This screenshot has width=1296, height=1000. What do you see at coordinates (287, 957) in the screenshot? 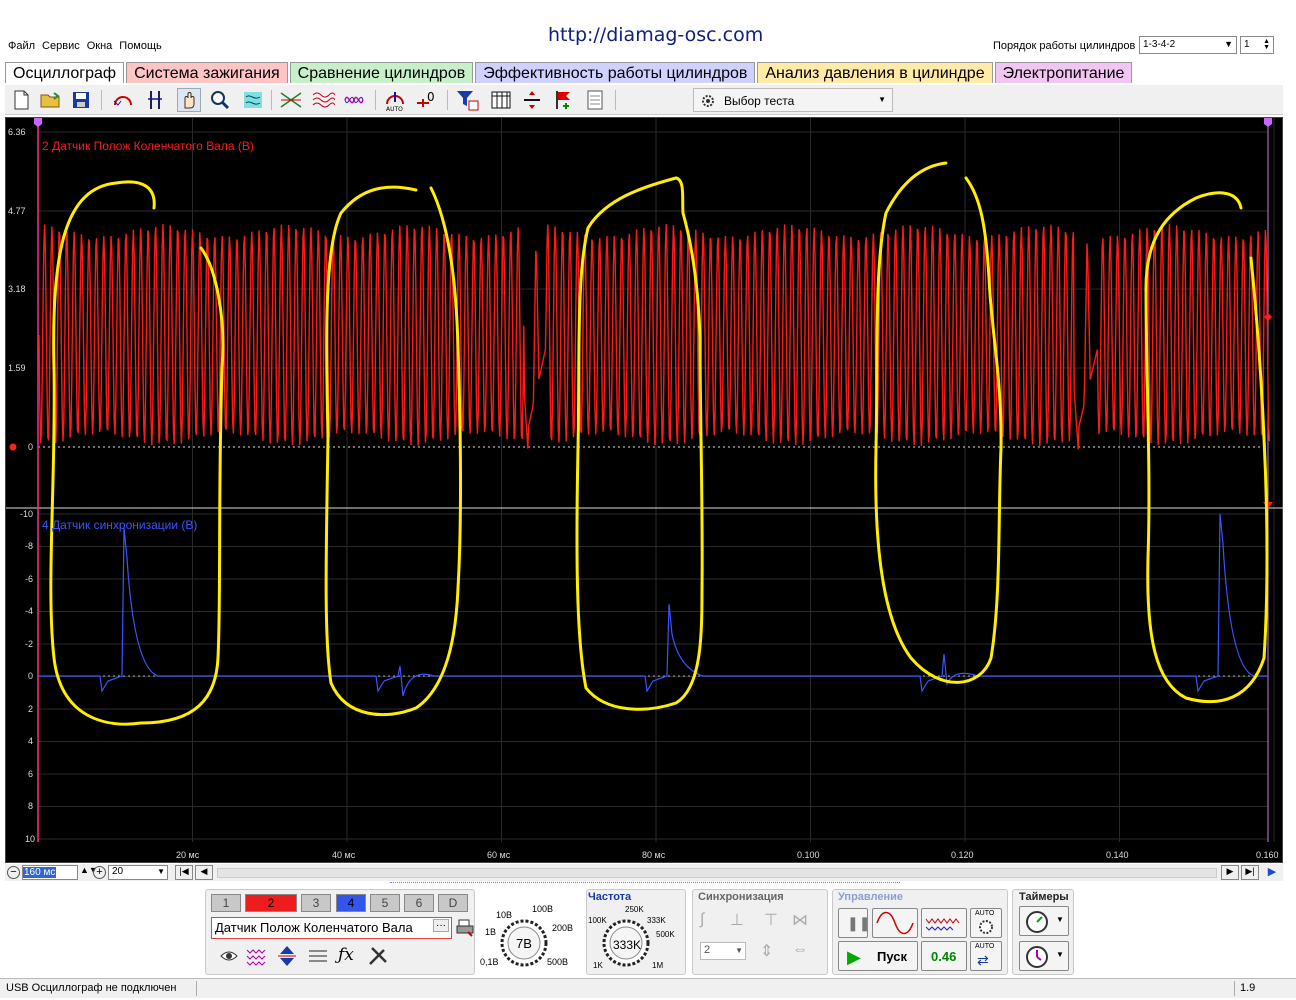
I see `invert-icon` at bounding box center [287, 957].